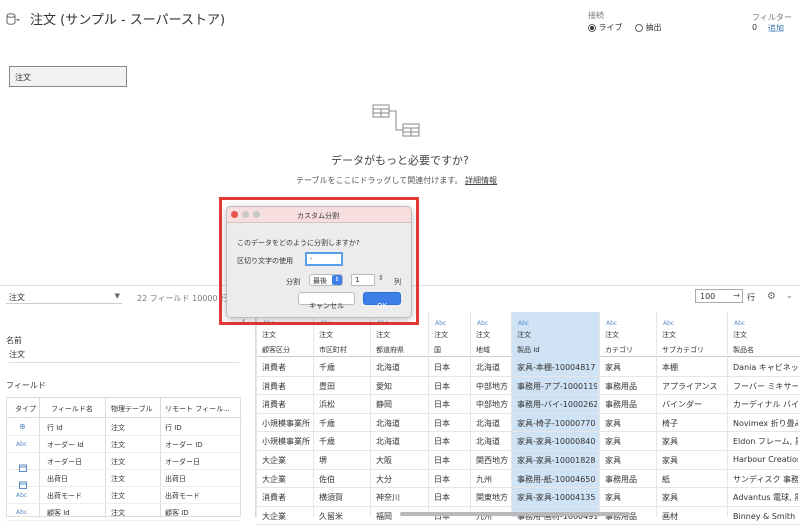 The image size is (800, 525). Describe the element at coordinates (245, 214) in the screenshot. I see `minimize-icon` at that location.